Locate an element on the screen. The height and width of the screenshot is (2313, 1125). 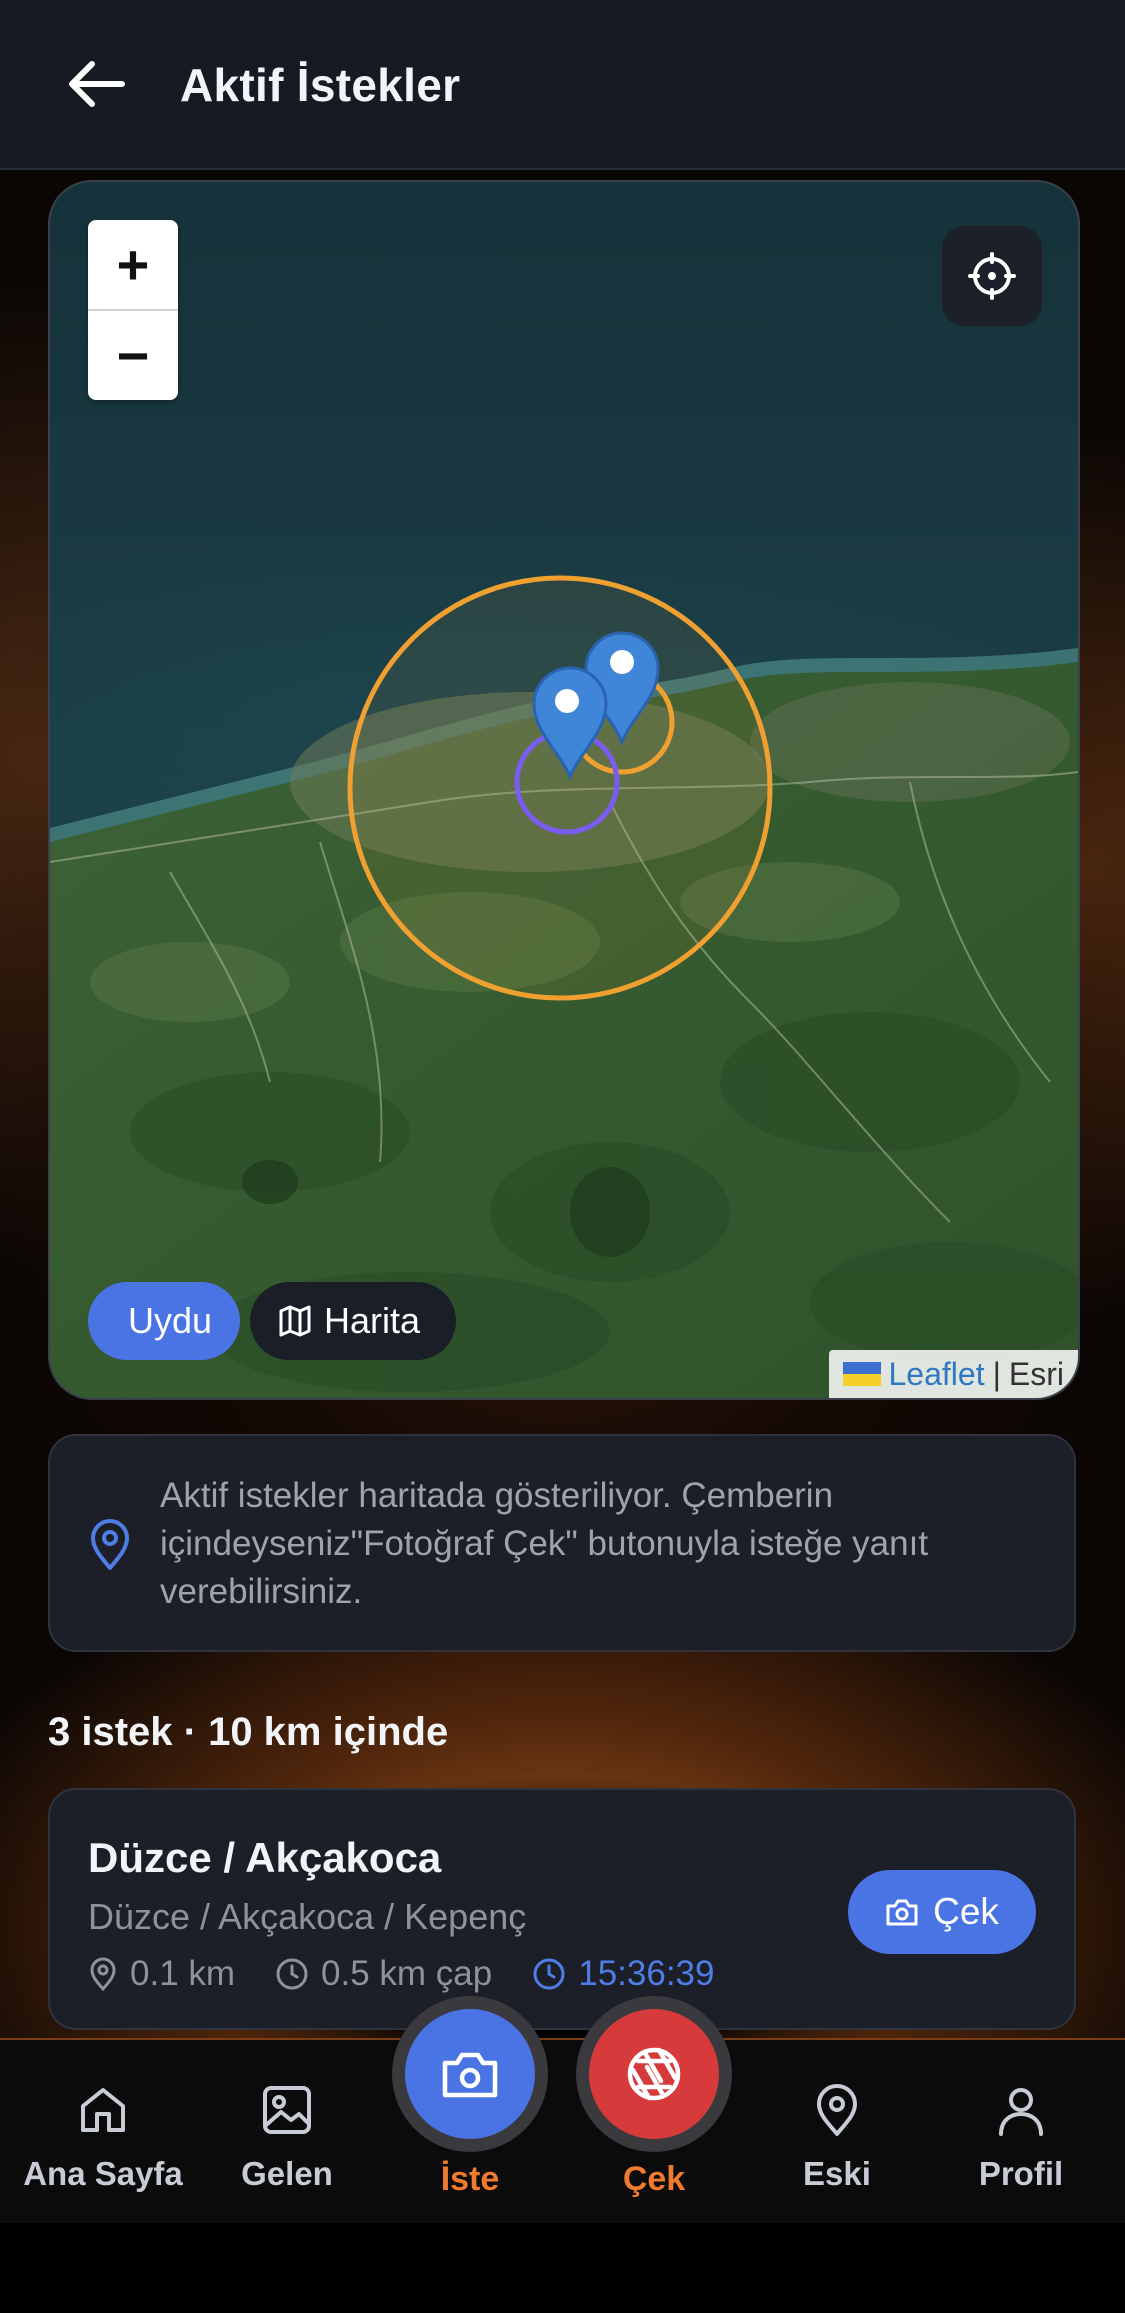
layer-button-map: Harita is located at coordinates (353, 1321).